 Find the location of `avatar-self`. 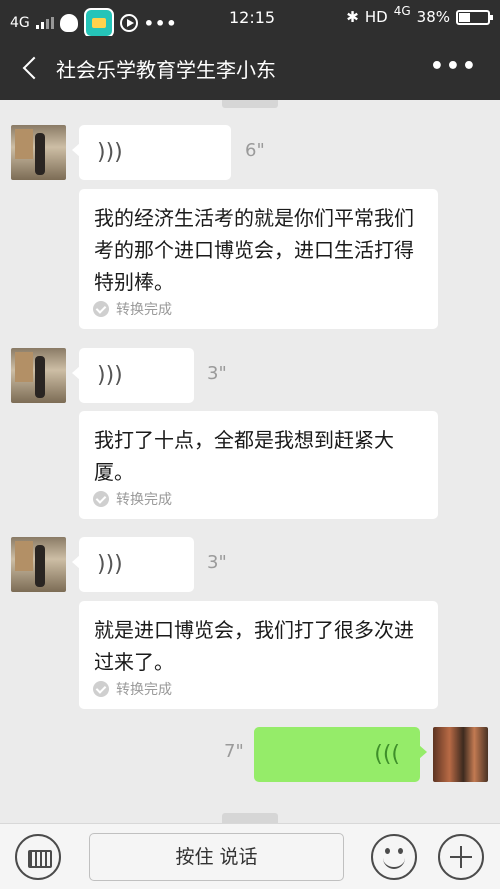

avatar-self is located at coordinates (460, 754).